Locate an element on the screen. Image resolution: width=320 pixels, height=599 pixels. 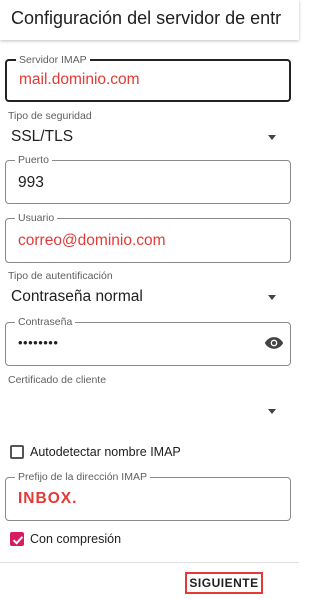
security-type-value: SSL/TLS is located at coordinates (42, 136).